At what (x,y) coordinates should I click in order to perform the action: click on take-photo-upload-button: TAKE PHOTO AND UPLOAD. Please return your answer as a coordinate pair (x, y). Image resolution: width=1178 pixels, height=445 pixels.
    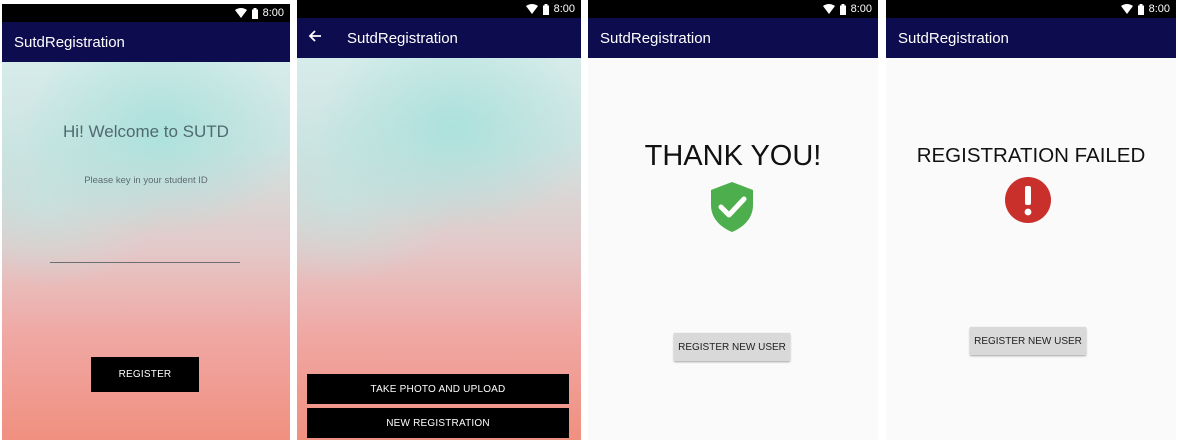
    Looking at the image, I should click on (438, 389).